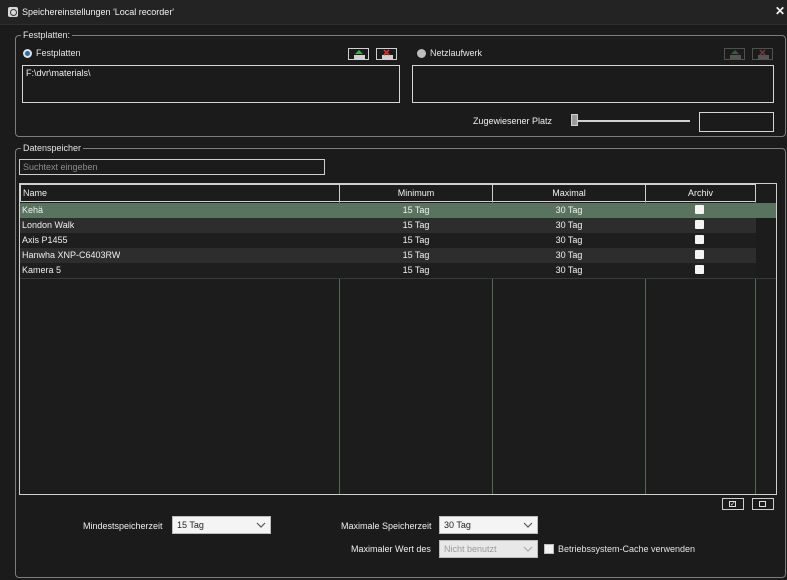  What do you see at coordinates (627, 549) in the screenshot?
I see `os-cache-label: Betriebssystem-Cache verwenden` at bounding box center [627, 549].